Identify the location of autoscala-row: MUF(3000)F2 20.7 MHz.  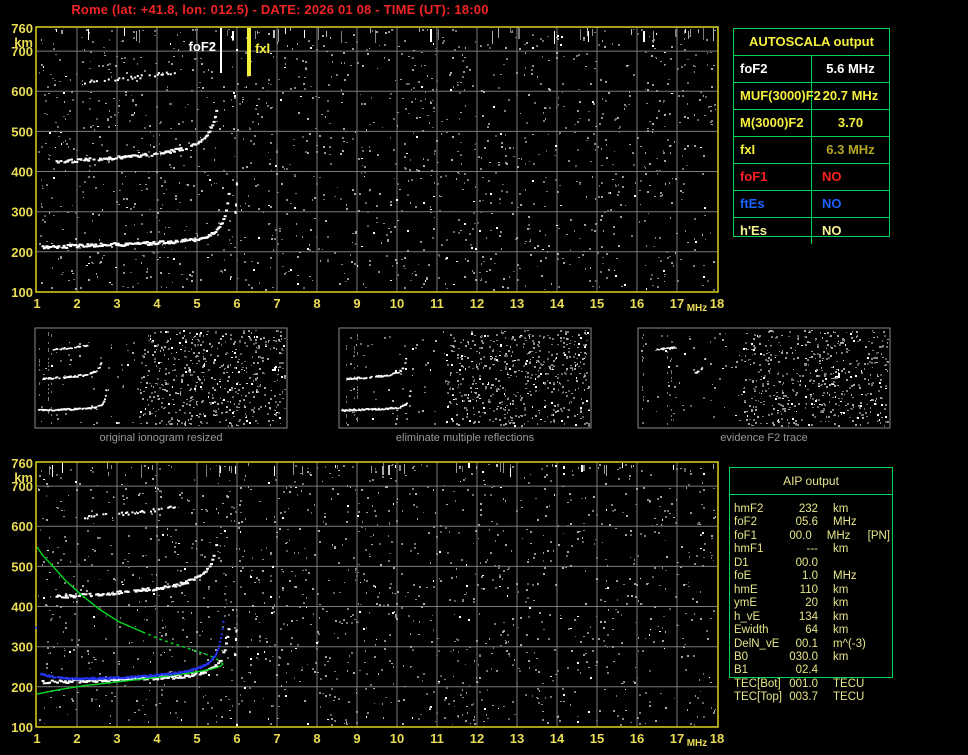
(811, 95).